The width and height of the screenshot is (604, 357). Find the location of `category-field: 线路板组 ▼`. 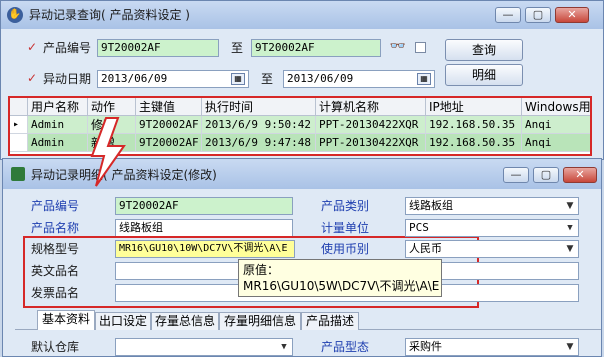

category-field: 线路板组 ▼ is located at coordinates (492, 206).